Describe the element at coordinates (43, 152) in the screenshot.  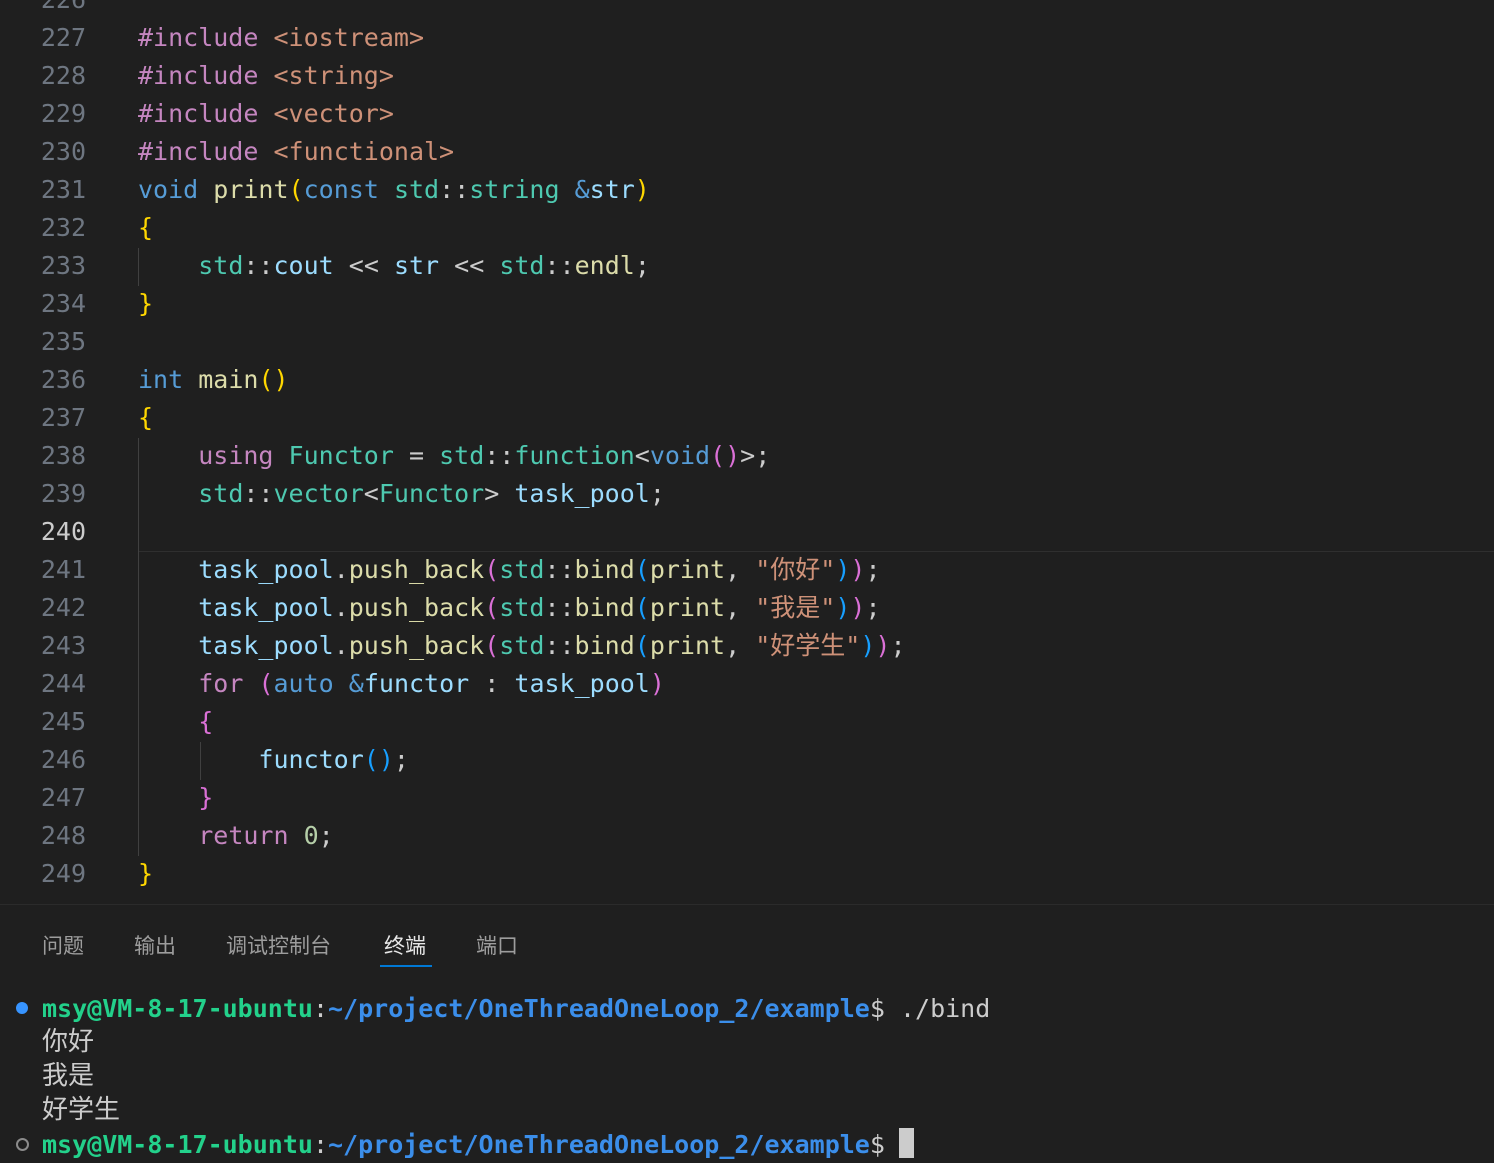
I see `line-number: 230` at that location.